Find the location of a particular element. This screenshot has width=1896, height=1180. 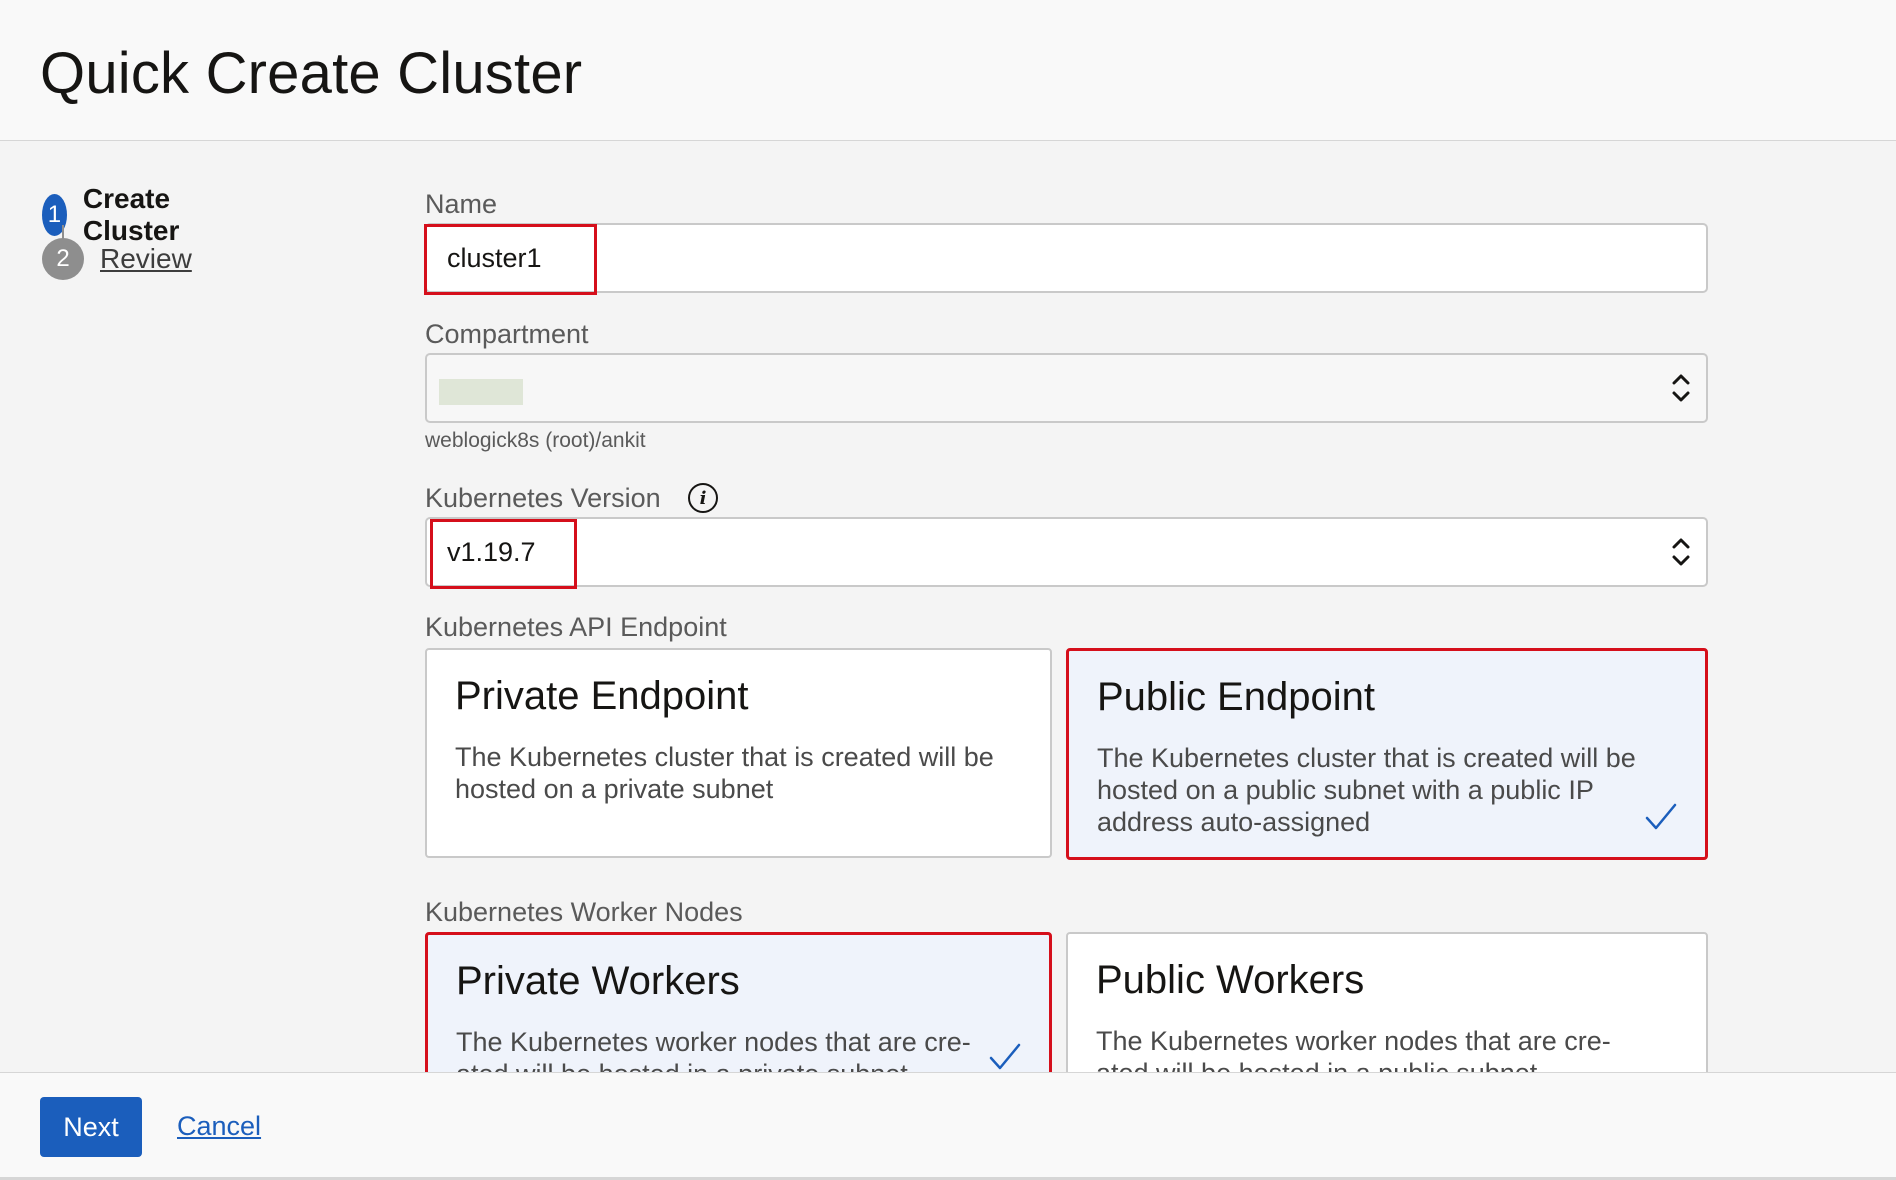

page-header: Quick Create Cluster is located at coordinates (948, 70).